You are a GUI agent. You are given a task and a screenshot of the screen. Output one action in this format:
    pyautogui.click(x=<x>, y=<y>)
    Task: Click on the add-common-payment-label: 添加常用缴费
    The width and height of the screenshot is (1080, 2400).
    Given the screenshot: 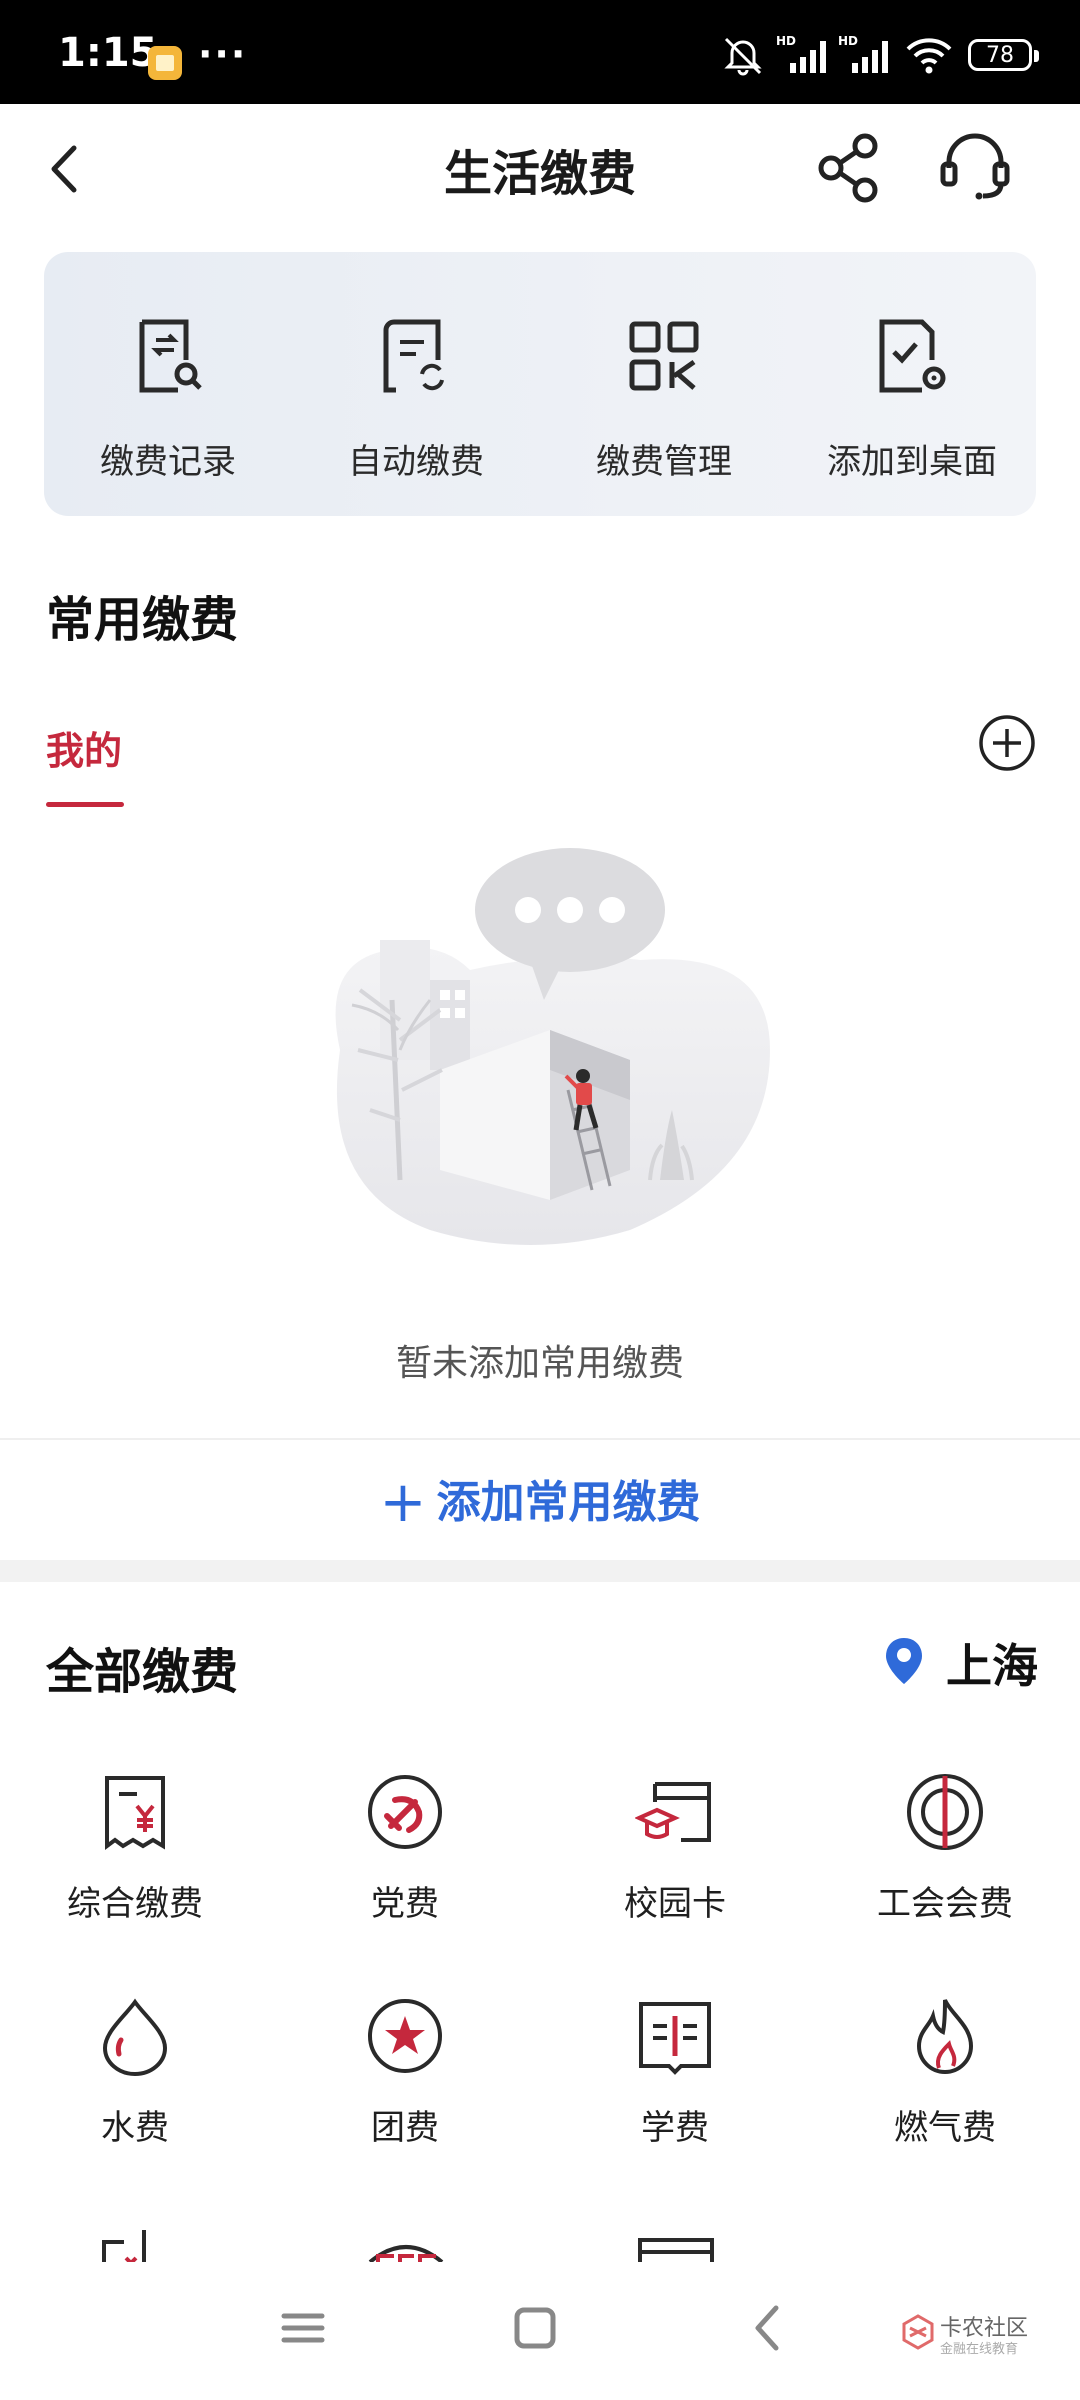 What is the action you would take?
    pyautogui.click(x=568, y=1502)
    